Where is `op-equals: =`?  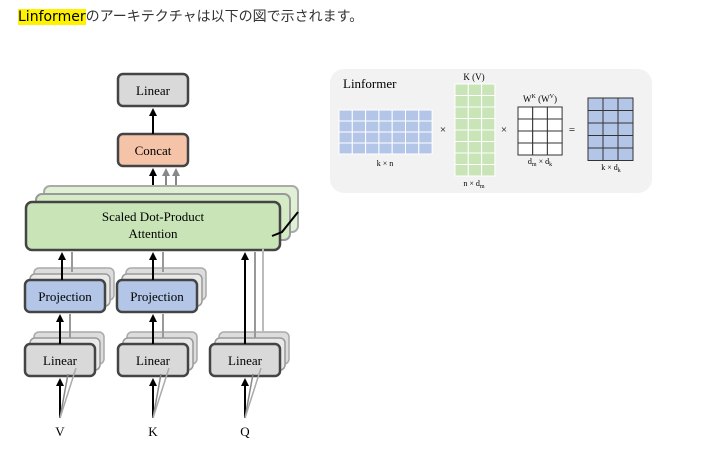 op-equals: = is located at coordinates (572, 130).